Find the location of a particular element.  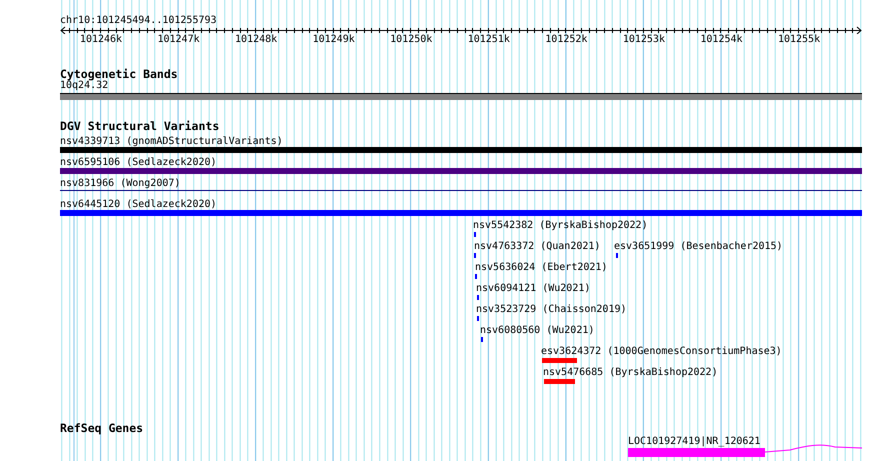

variant-label: nsv5476685 (ByrskaBishop2022) is located at coordinates (630, 372).